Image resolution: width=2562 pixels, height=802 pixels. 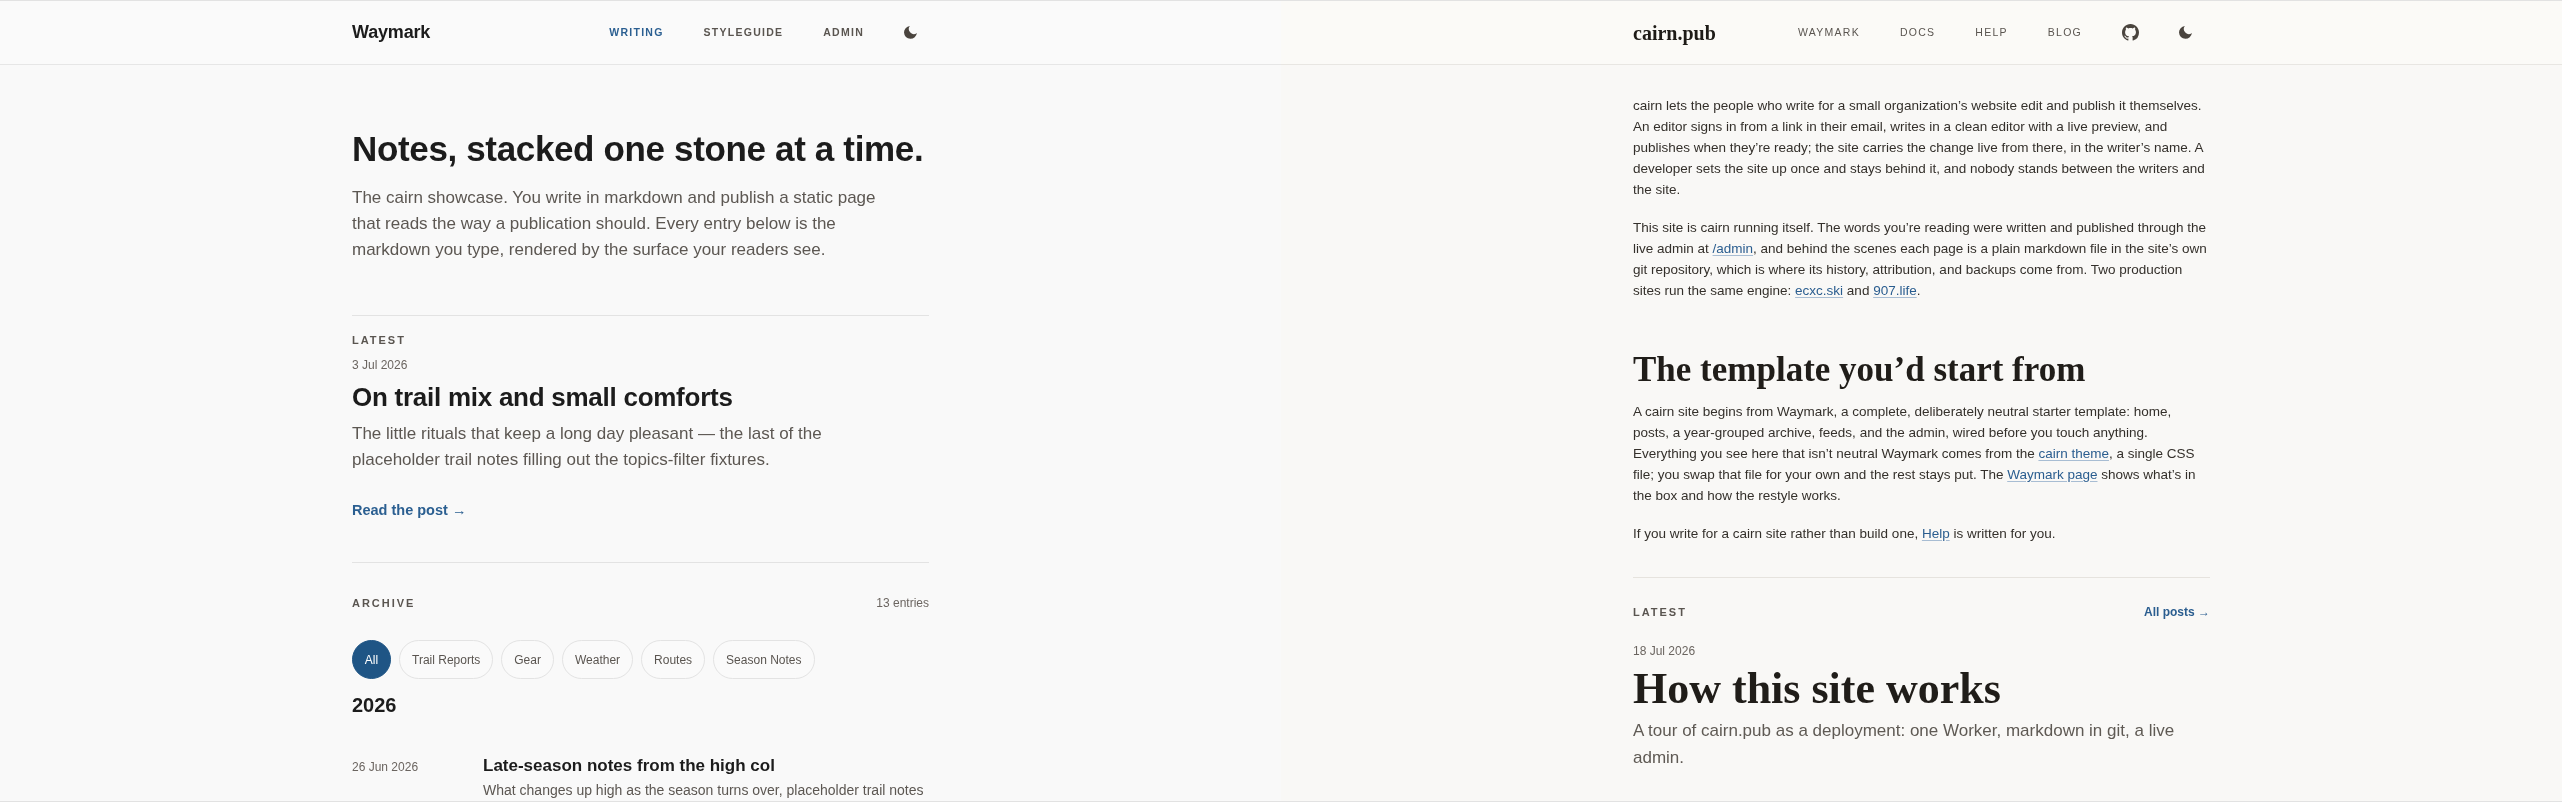 I want to click on nav-link: WAYMARK, so click(x=1829, y=32).